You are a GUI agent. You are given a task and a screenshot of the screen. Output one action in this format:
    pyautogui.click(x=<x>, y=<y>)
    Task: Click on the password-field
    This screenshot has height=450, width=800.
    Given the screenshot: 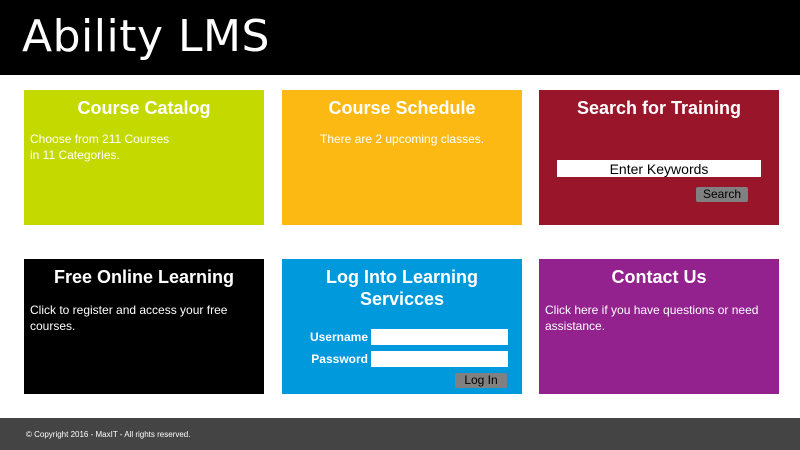 What is the action you would take?
    pyautogui.click(x=439, y=359)
    